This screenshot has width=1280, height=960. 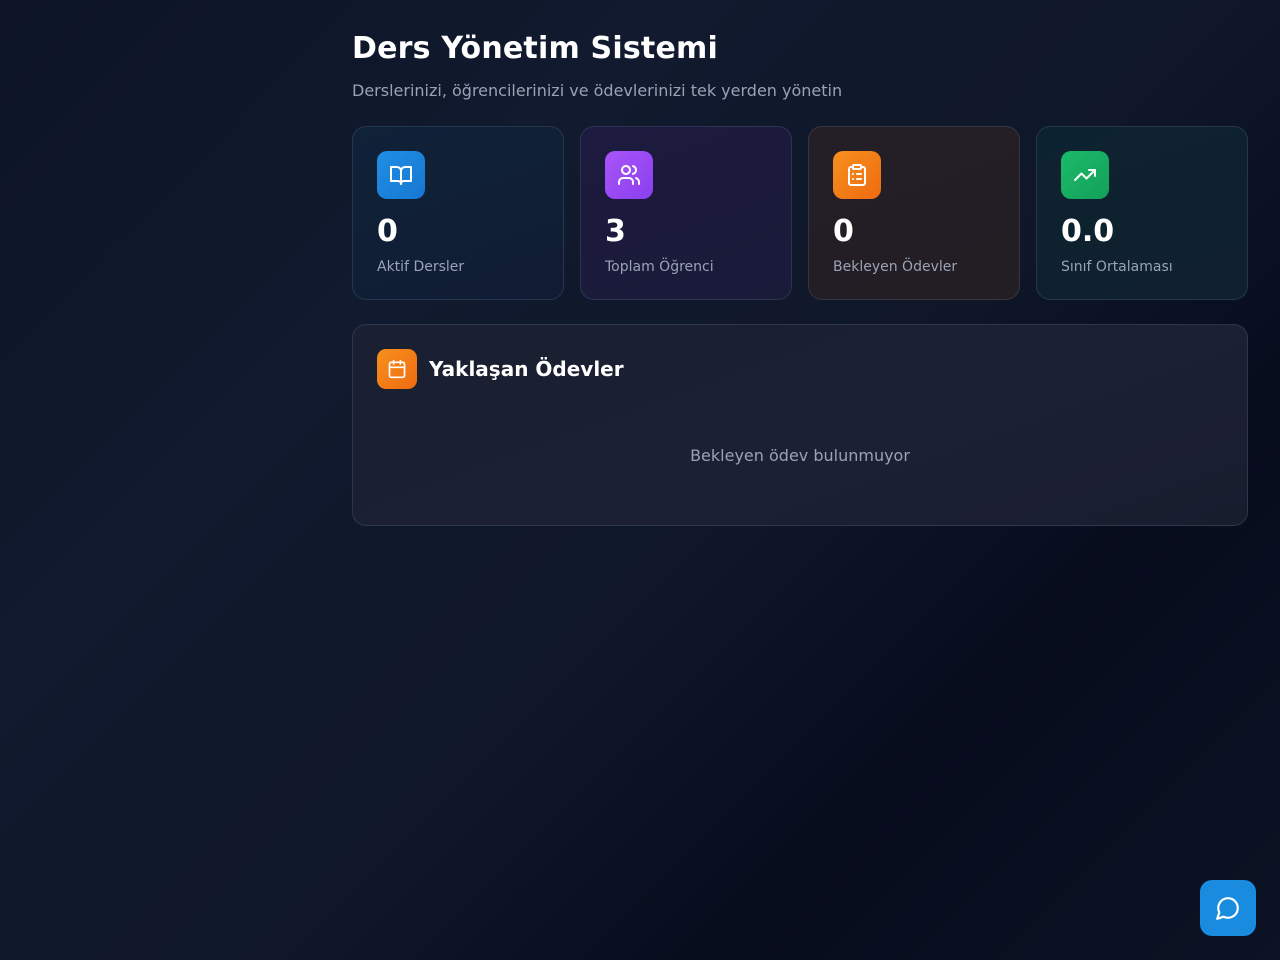 I want to click on calendar-icon, so click(x=397, y=369).